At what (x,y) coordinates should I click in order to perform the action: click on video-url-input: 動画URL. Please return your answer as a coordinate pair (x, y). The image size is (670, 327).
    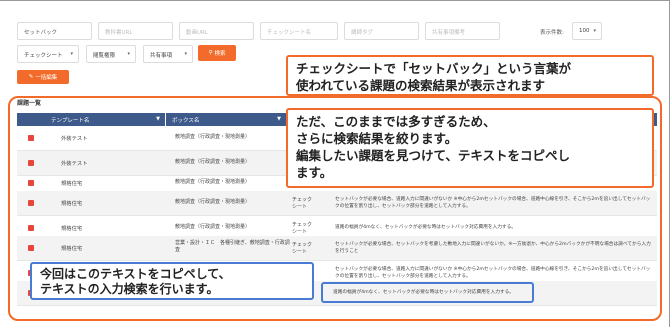
    Looking at the image, I should click on (216, 31).